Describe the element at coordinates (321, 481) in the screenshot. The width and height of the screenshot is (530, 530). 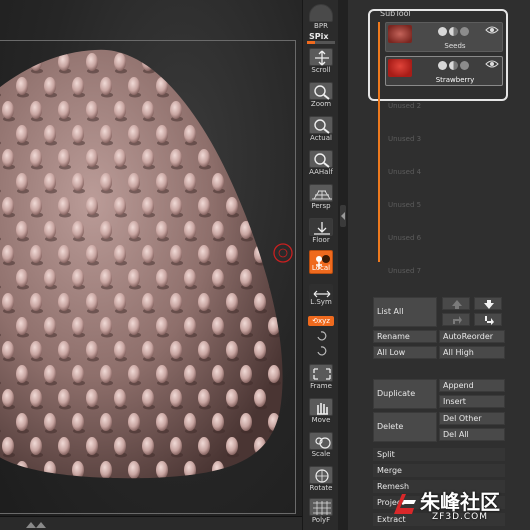
I see `rotate-button: Rotate` at that location.